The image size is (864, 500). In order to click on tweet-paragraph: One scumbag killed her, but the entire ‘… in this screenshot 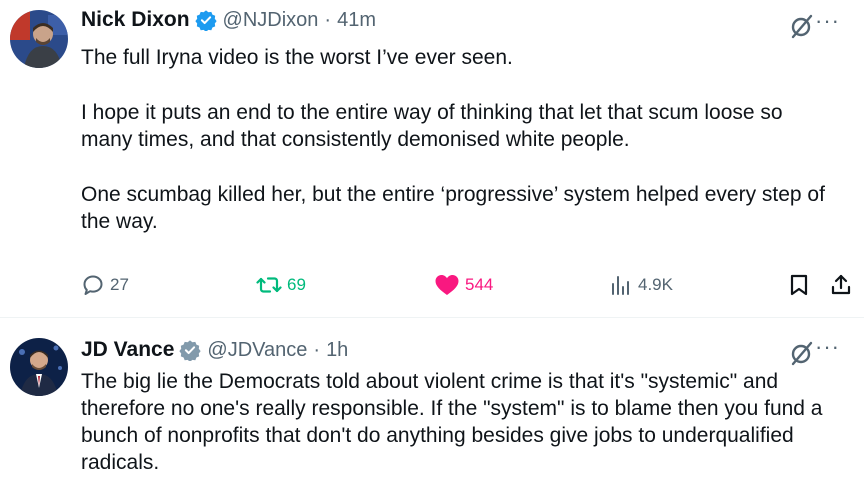, I will do `click(453, 208)`.